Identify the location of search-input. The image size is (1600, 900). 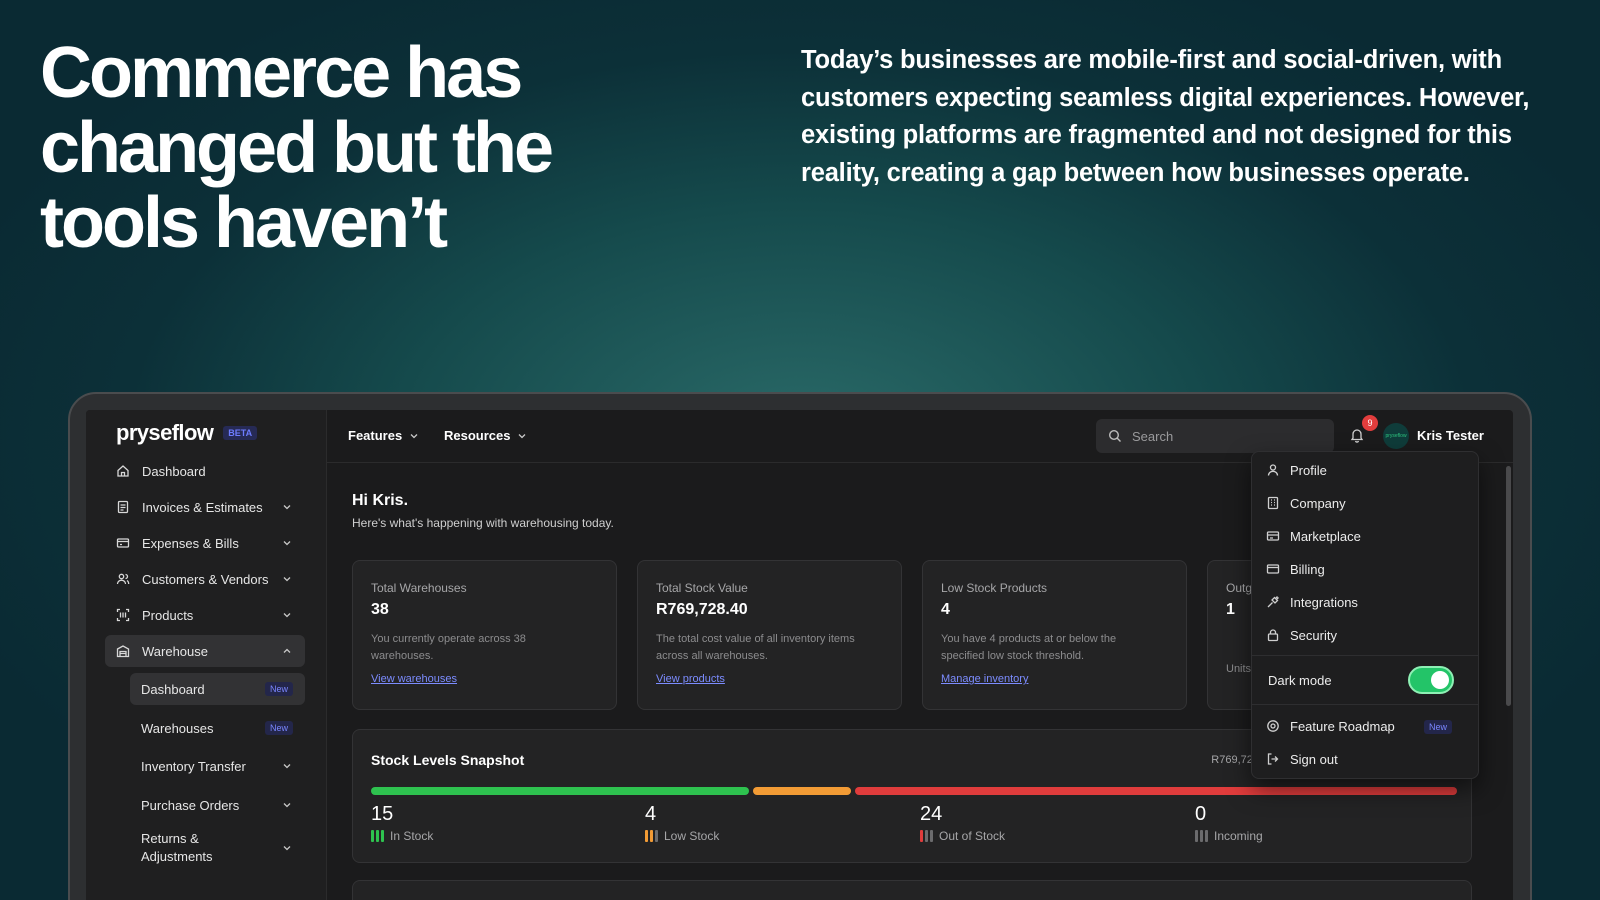
(1222, 436).